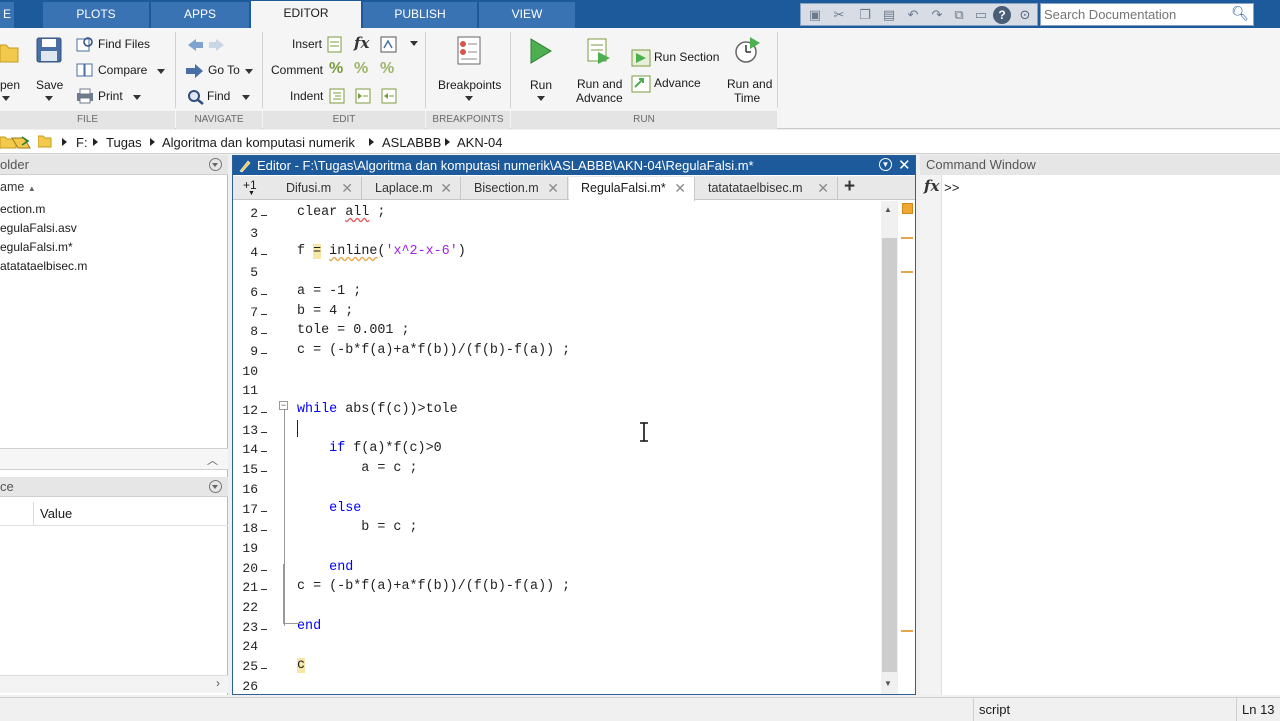  What do you see at coordinates (247, 548) in the screenshot?
I see `line-number: 19` at bounding box center [247, 548].